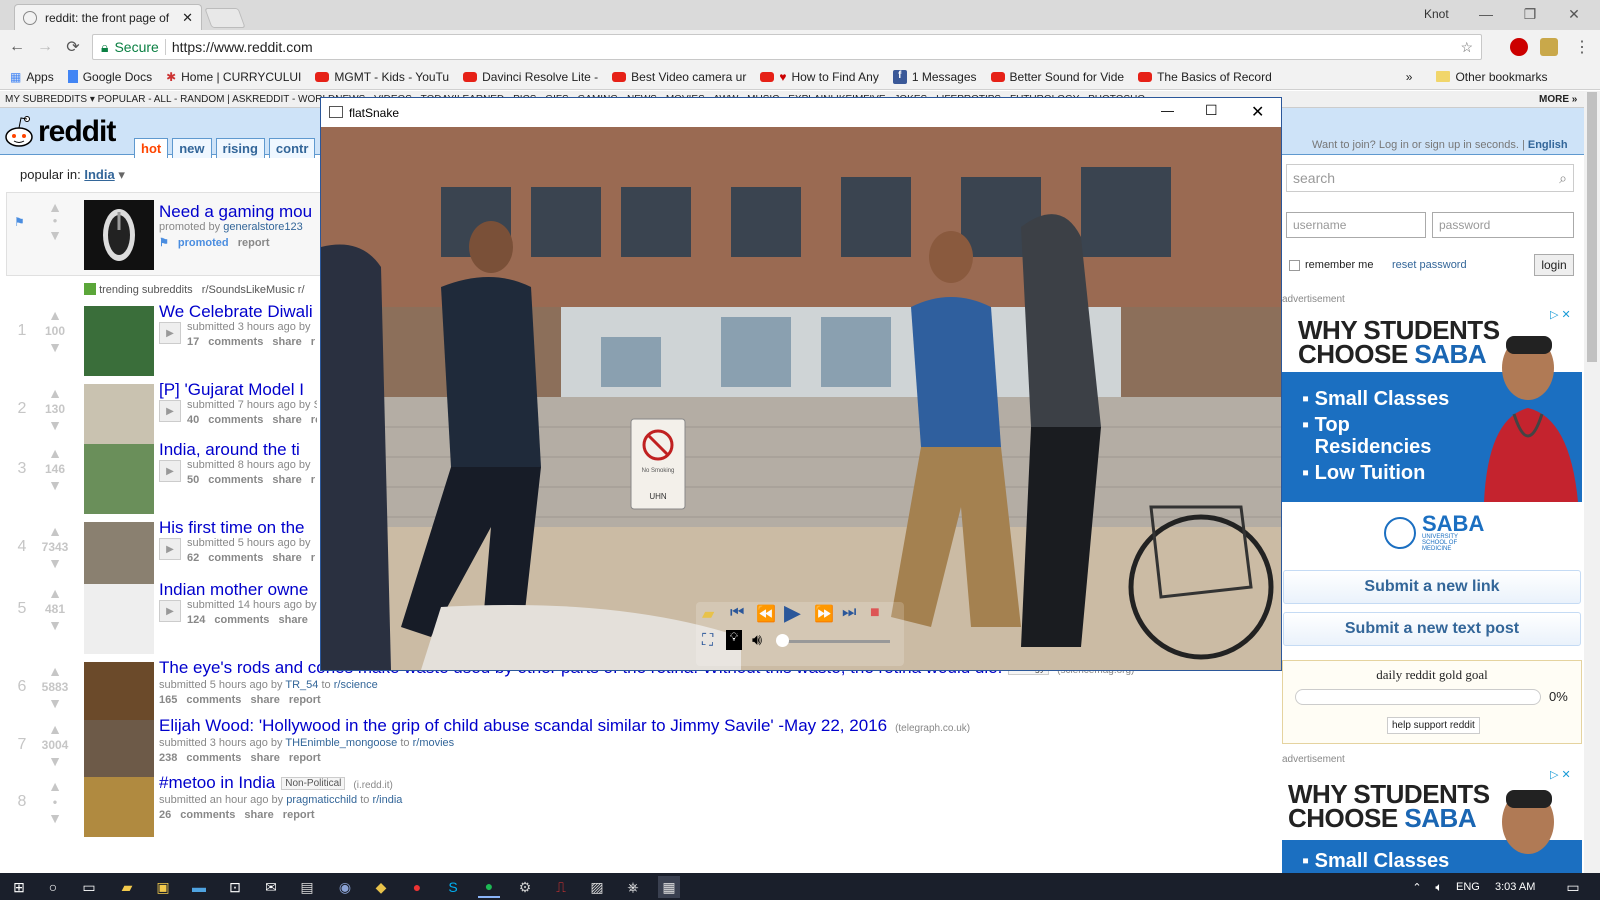 The width and height of the screenshot is (1600, 900). Describe the element at coordinates (1167, 110) in the screenshot. I see `player-minimize-icon: —` at that location.